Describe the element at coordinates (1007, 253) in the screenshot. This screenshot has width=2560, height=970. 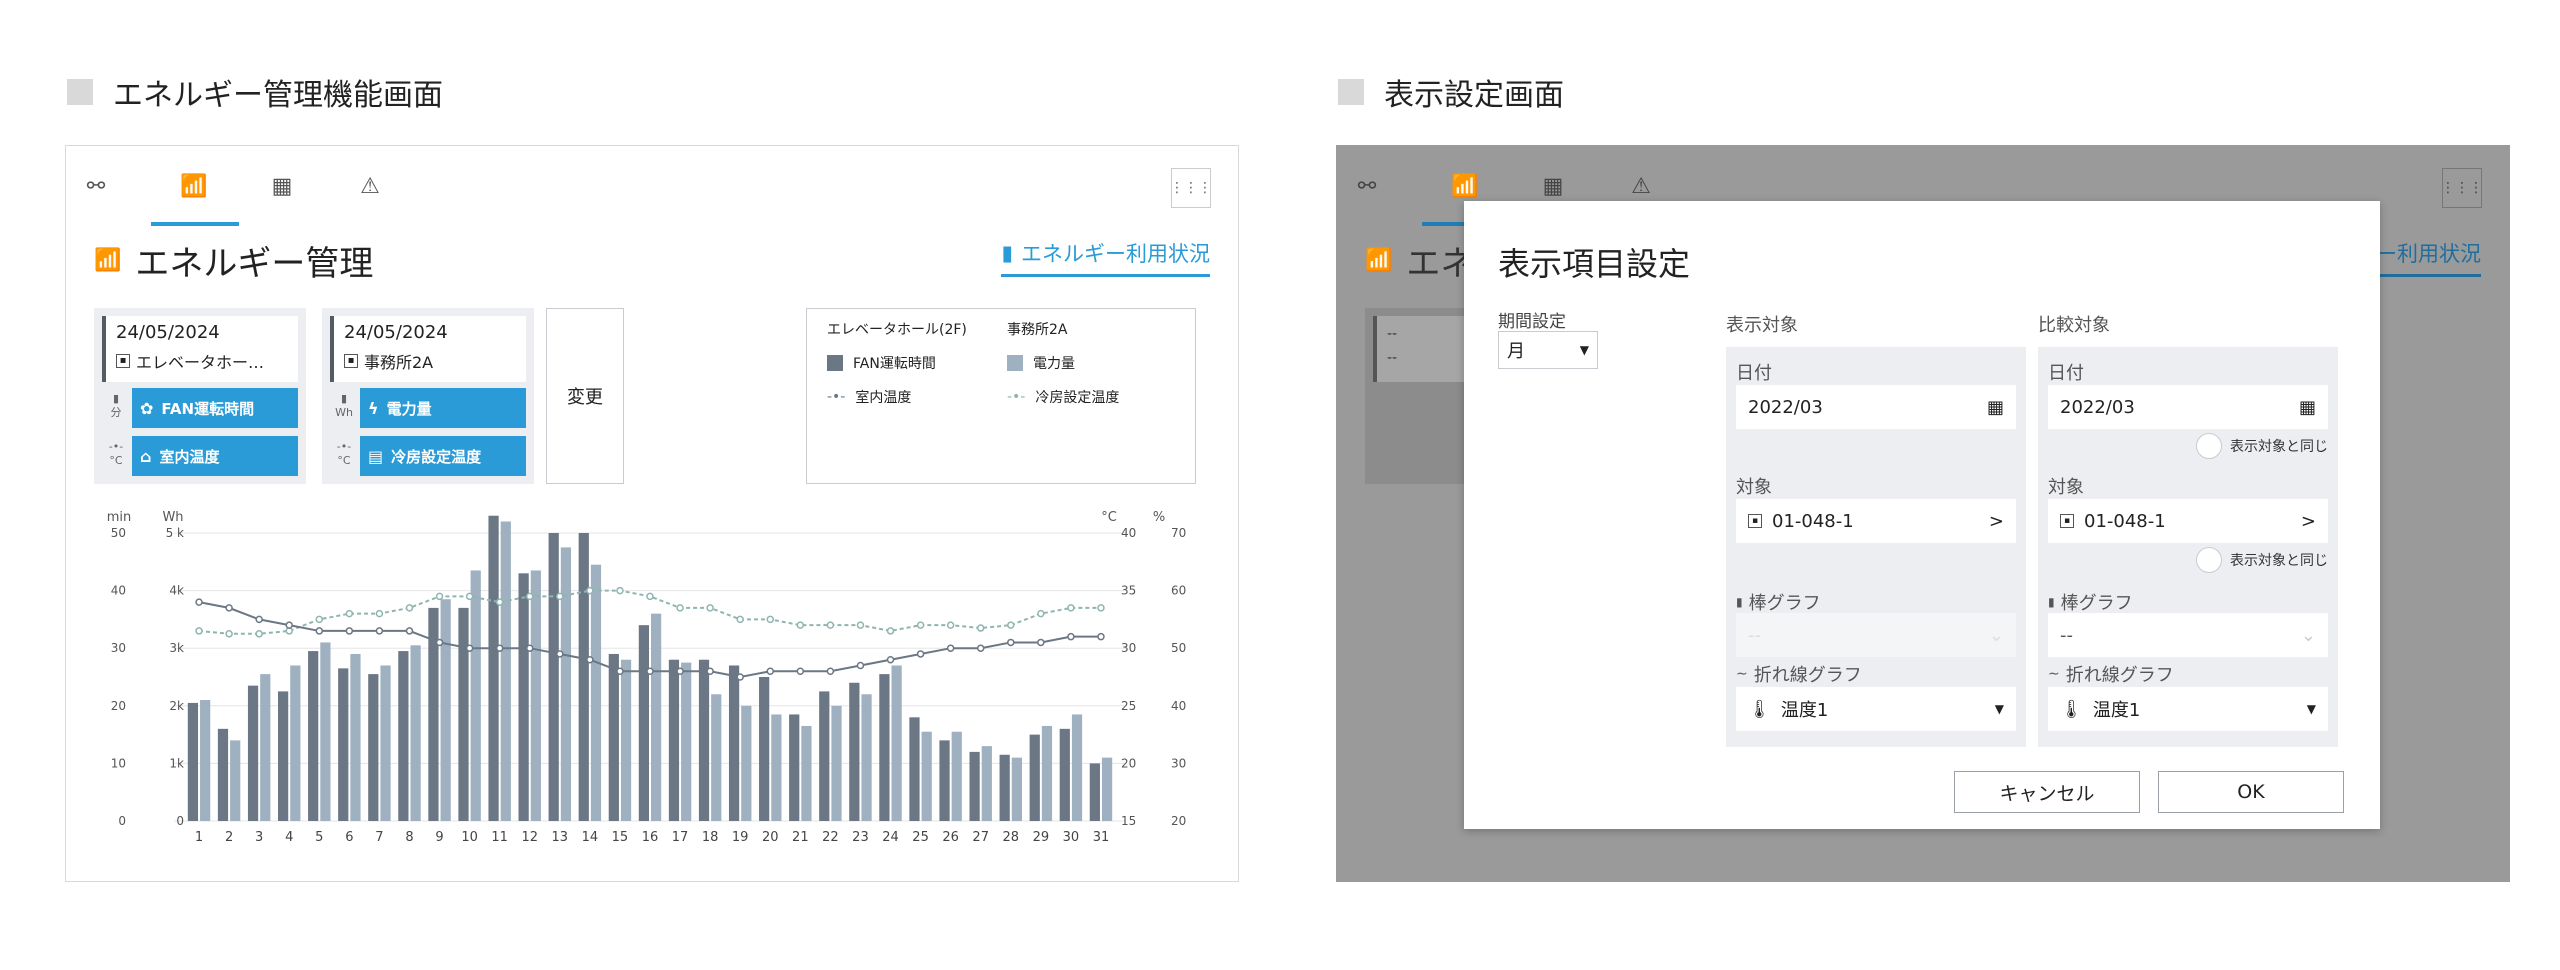
I see `bar-chart-icon: ▮` at that location.